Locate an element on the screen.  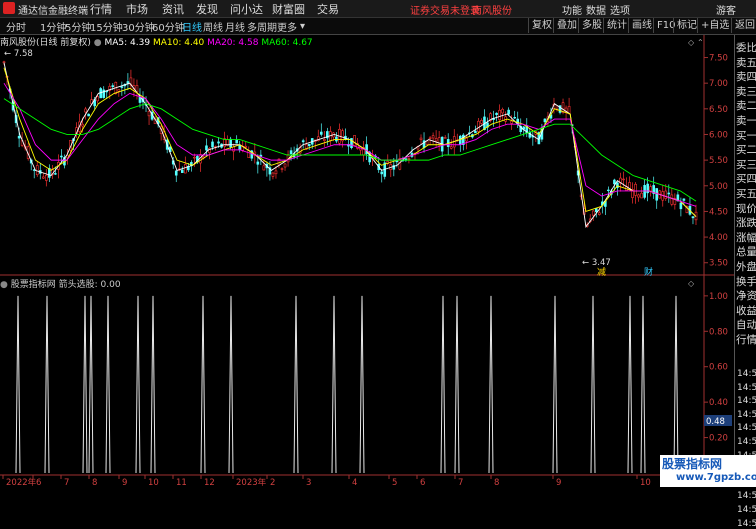
quote-row-label: 买五 is located at coordinates (746, 194).